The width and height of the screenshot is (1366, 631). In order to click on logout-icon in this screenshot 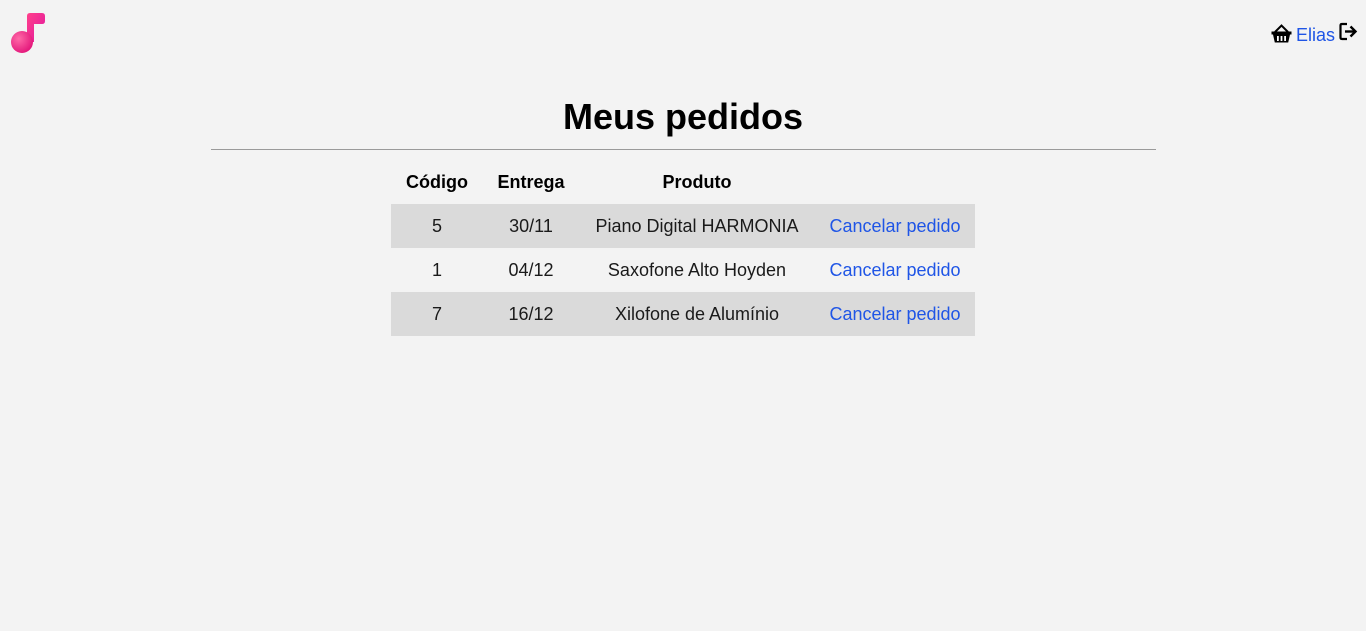, I will do `click(1348, 31)`.